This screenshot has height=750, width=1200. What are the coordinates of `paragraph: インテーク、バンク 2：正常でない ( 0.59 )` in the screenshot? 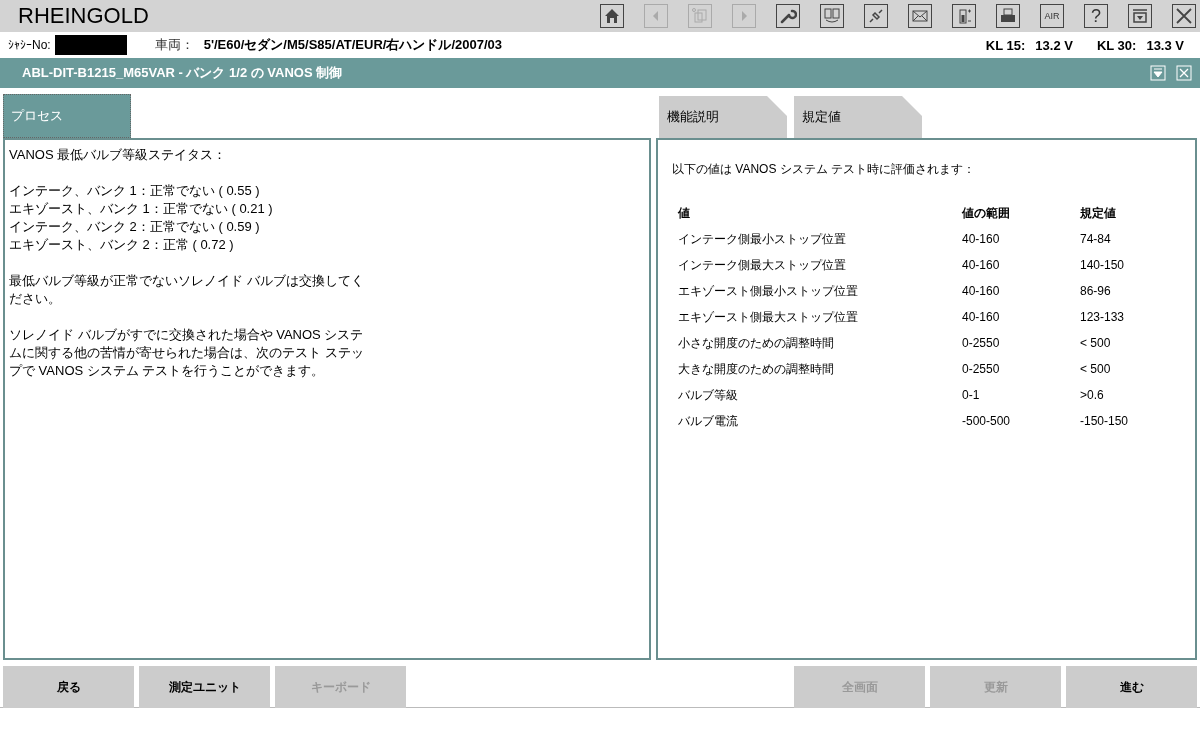 It's located at (135, 227).